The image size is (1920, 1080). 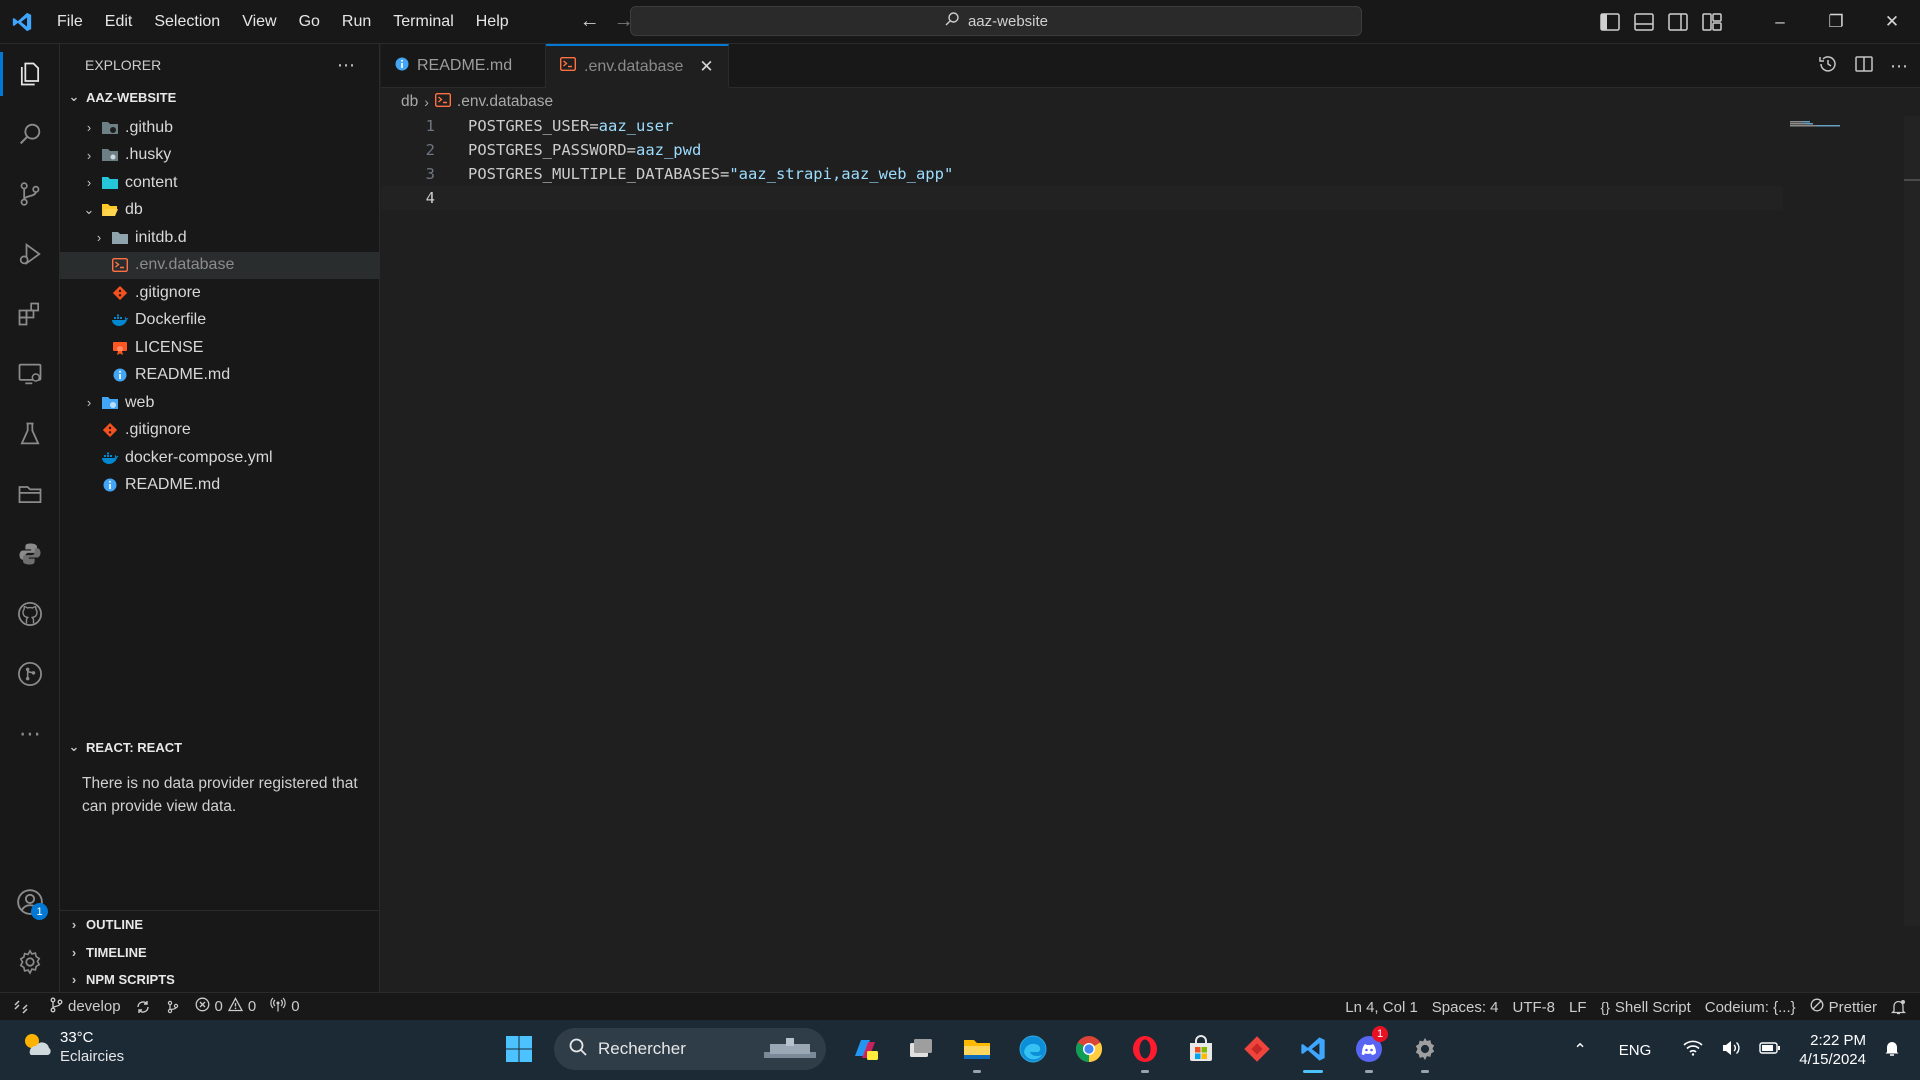 I want to click on tree-item-docker-compose: docker-compose.yml, so click(x=219, y=458).